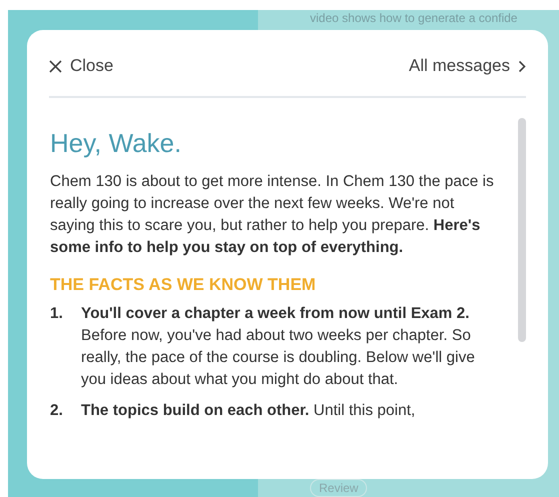  Describe the element at coordinates (57, 314) in the screenshot. I see `list-number: 1.` at that location.